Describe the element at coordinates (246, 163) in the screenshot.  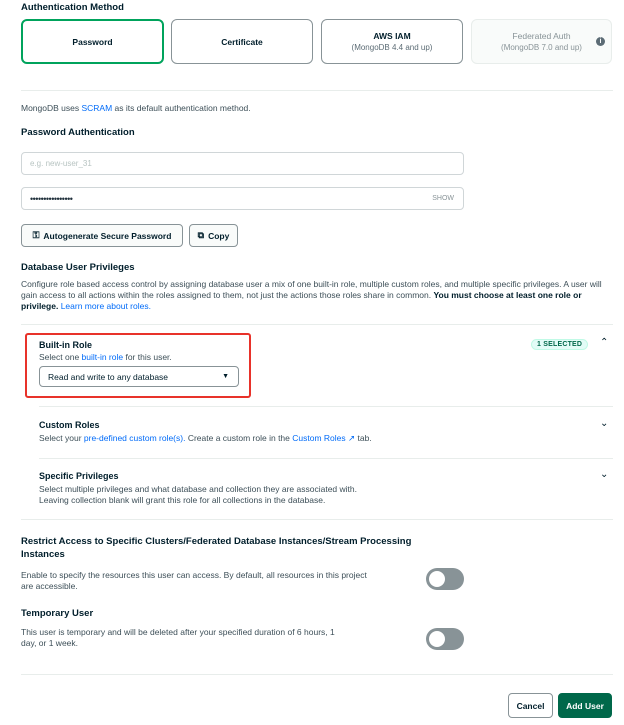
I see `username-input` at that location.